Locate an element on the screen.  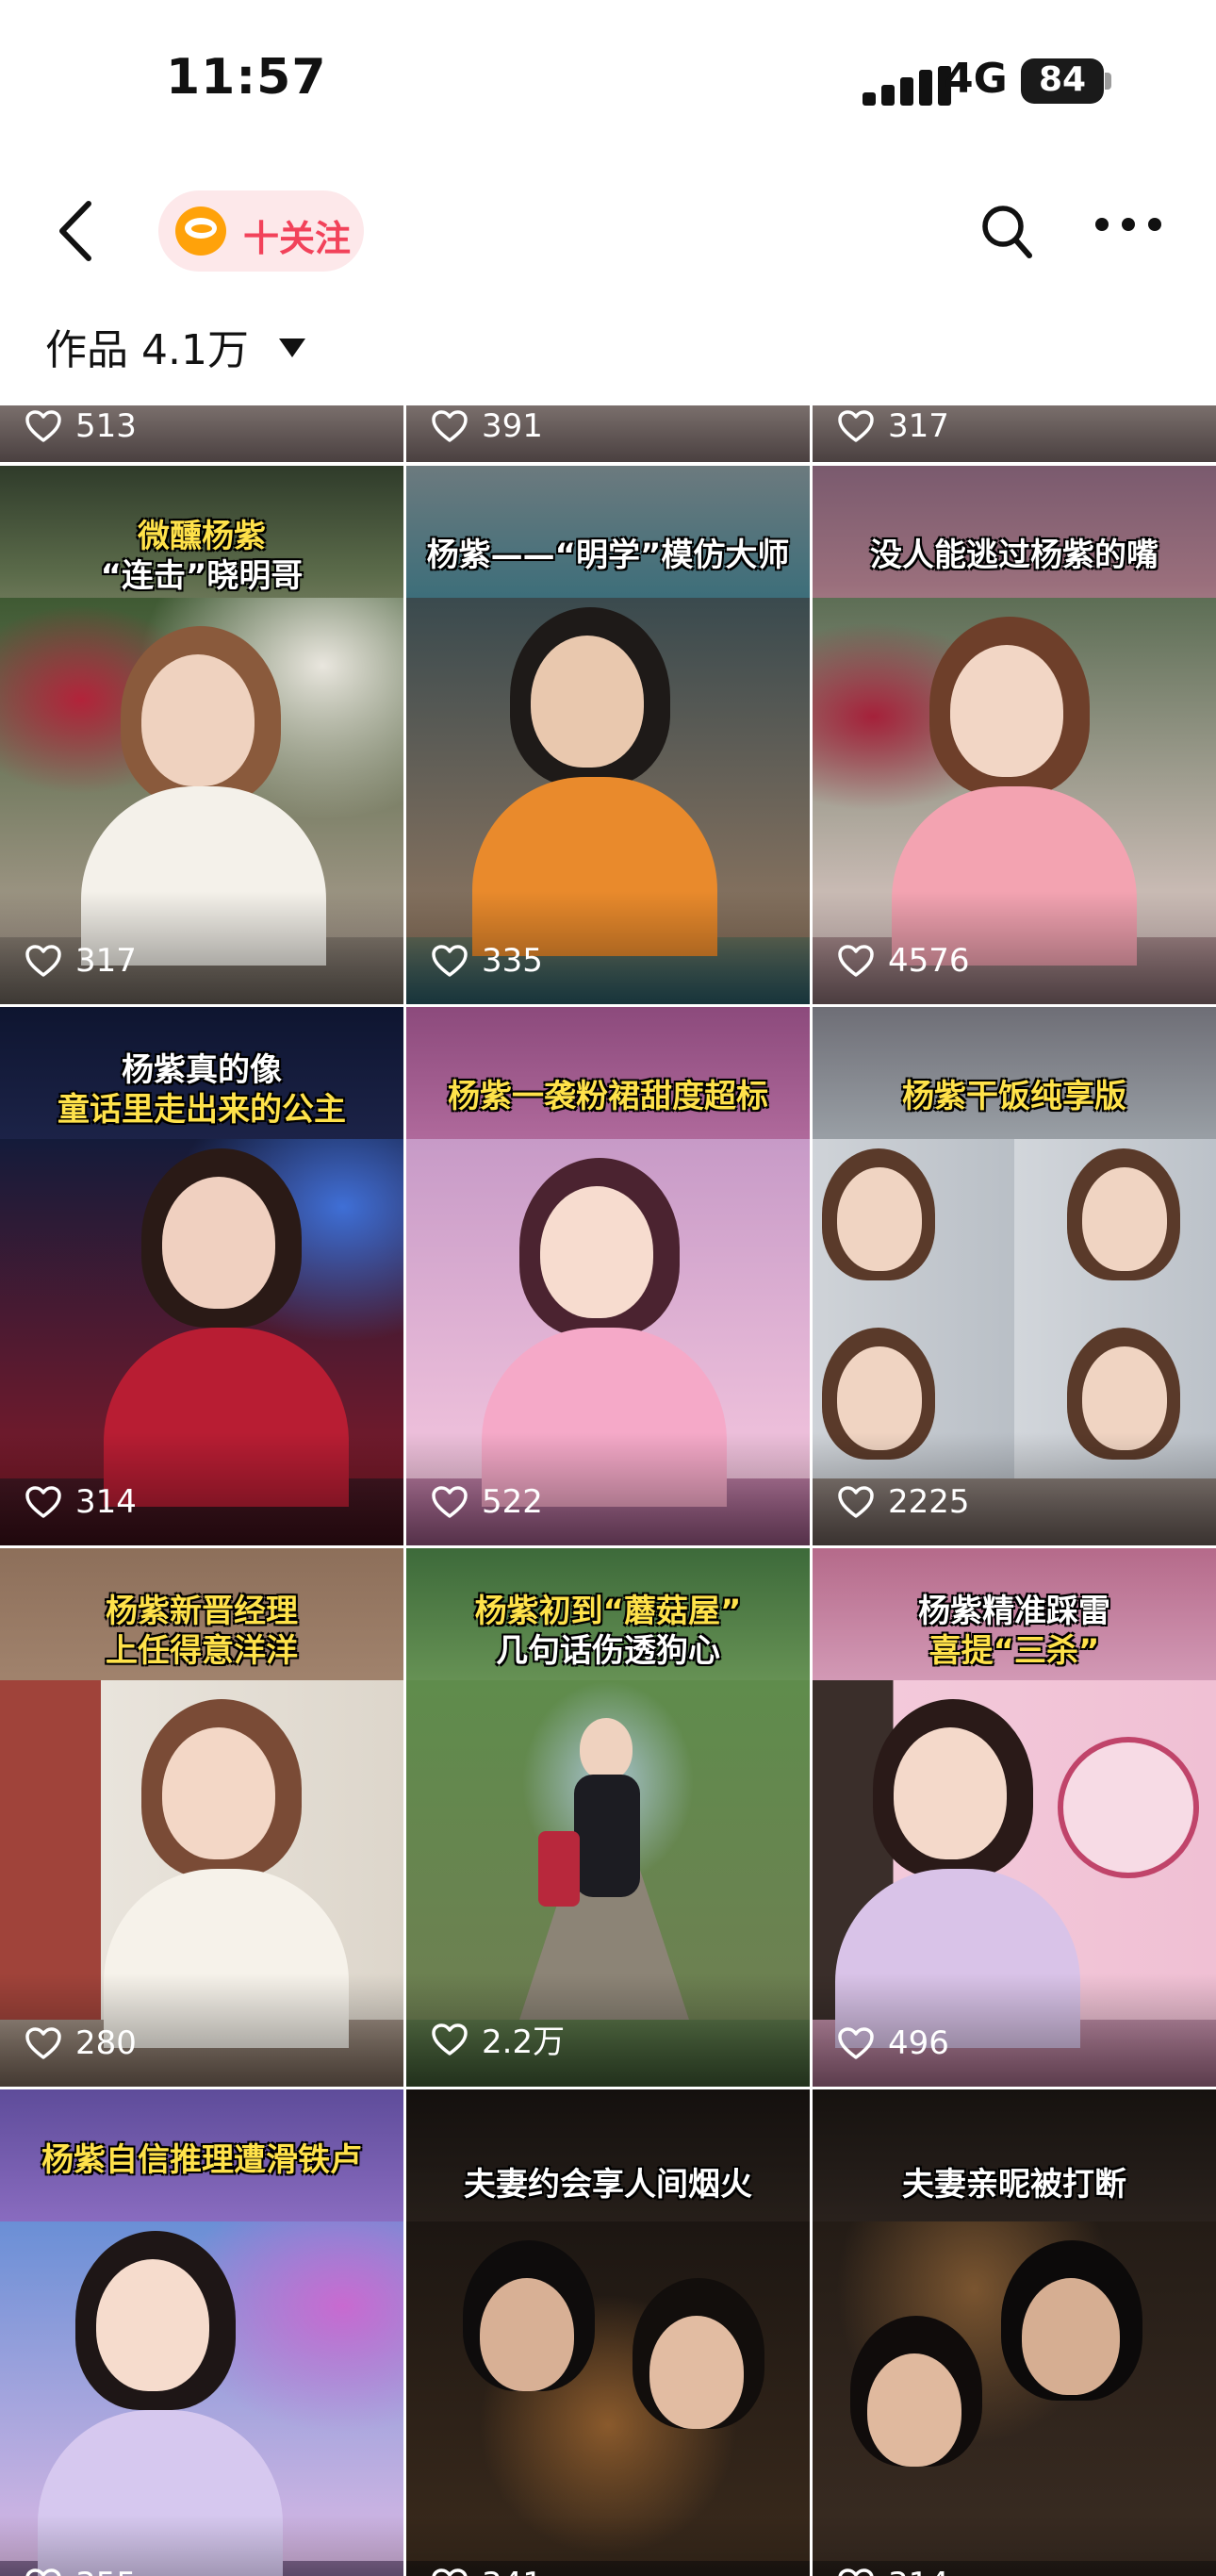
video-card: 杨紫自信推理遭滑铁卢 355 is located at coordinates (201, 2332).